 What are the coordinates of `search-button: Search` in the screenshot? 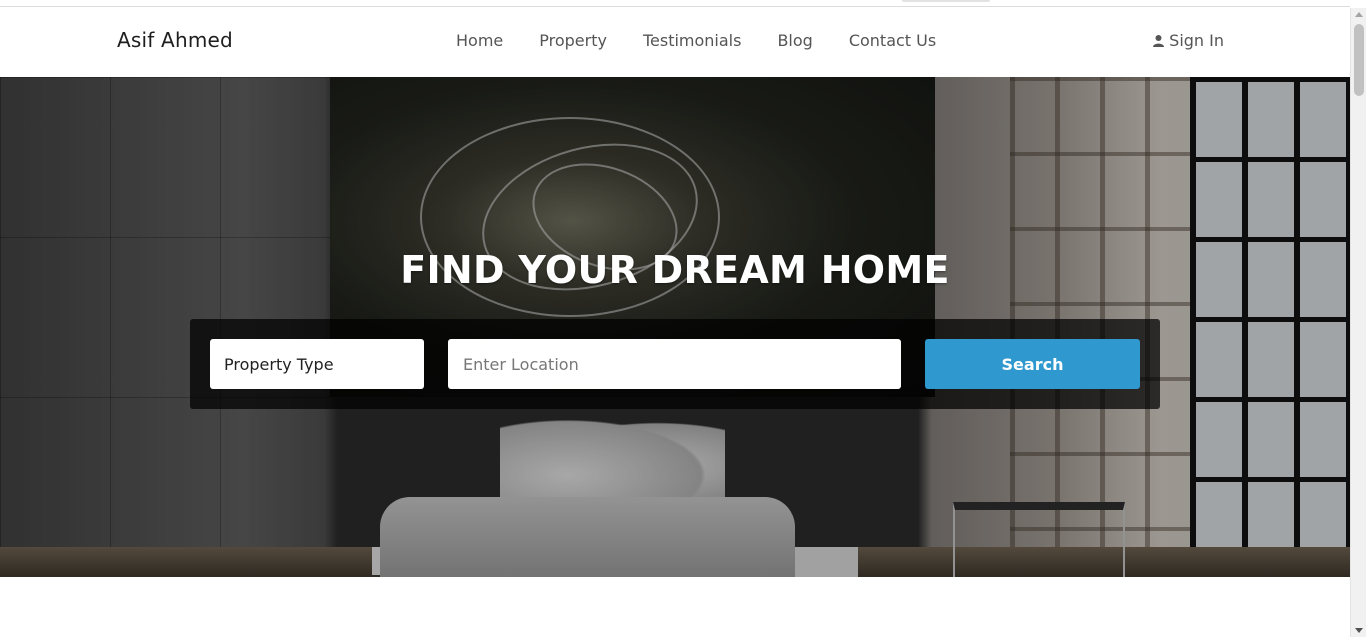 It's located at (1032, 364).